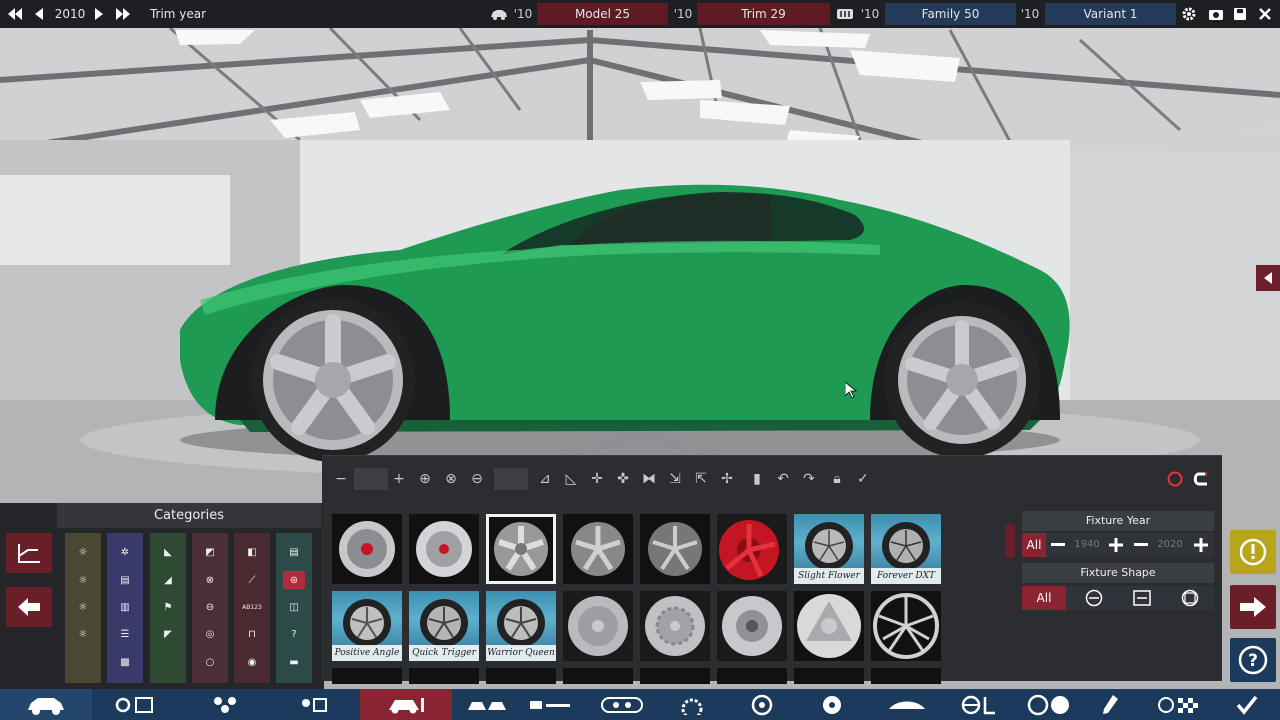  What do you see at coordinates (225, 704) in the screenshot?
I see `nav-suspension-button` at bounding box center [225, 704].